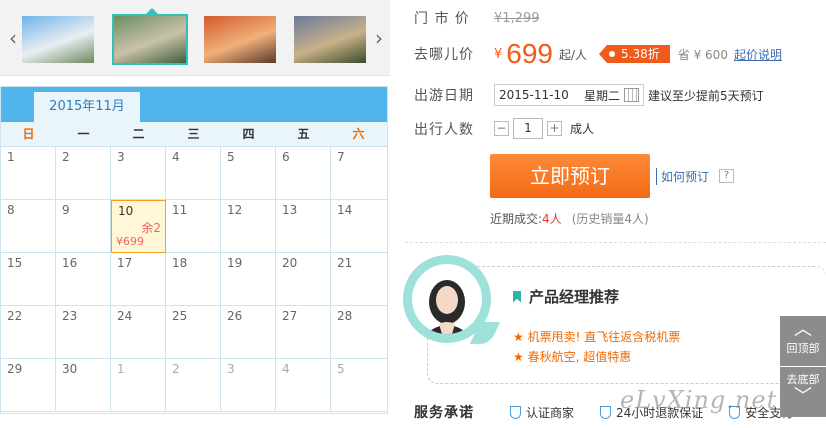 The image size is (826, 428). What do you see at coordinates (528, 128) in the screenshot?
I see `quantity-input: 1` at bounding box center [528, 128].